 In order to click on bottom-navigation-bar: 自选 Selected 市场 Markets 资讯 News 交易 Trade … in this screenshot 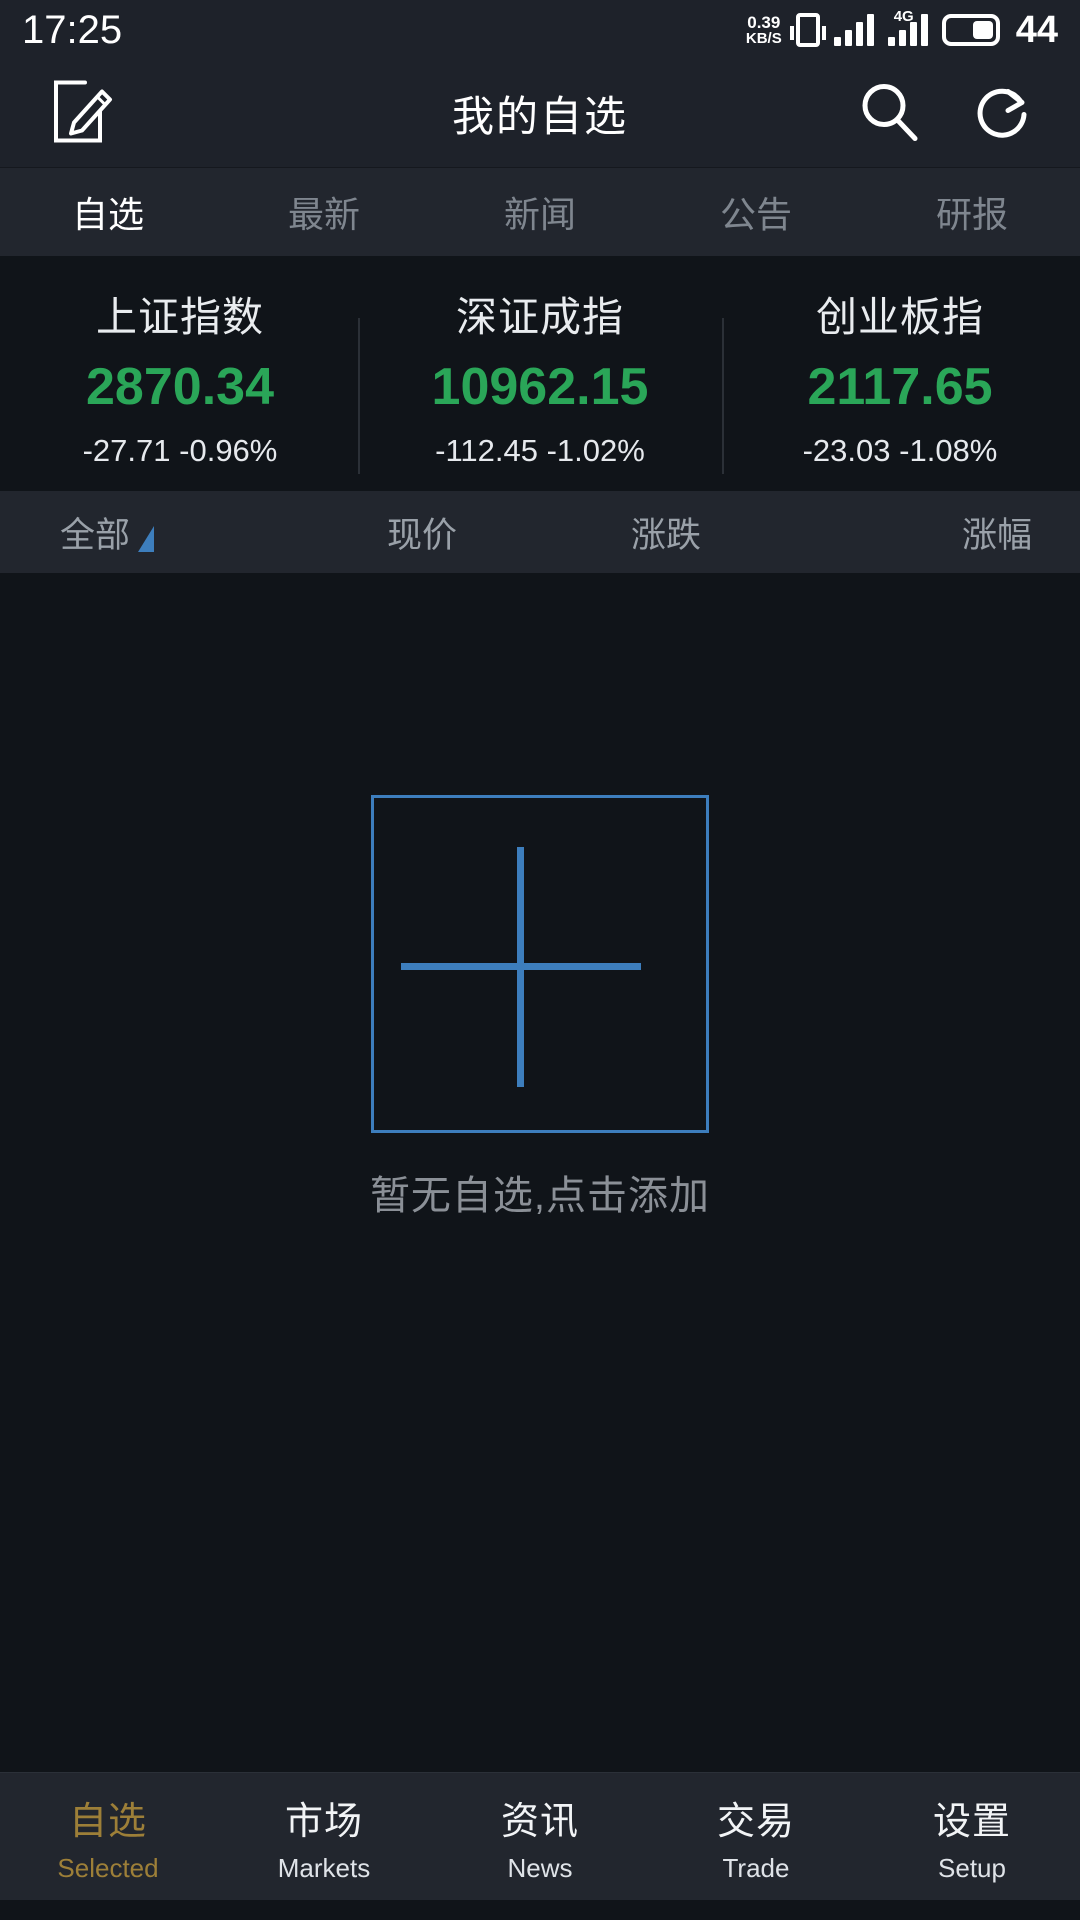, I will do `click(540, 1836)`.